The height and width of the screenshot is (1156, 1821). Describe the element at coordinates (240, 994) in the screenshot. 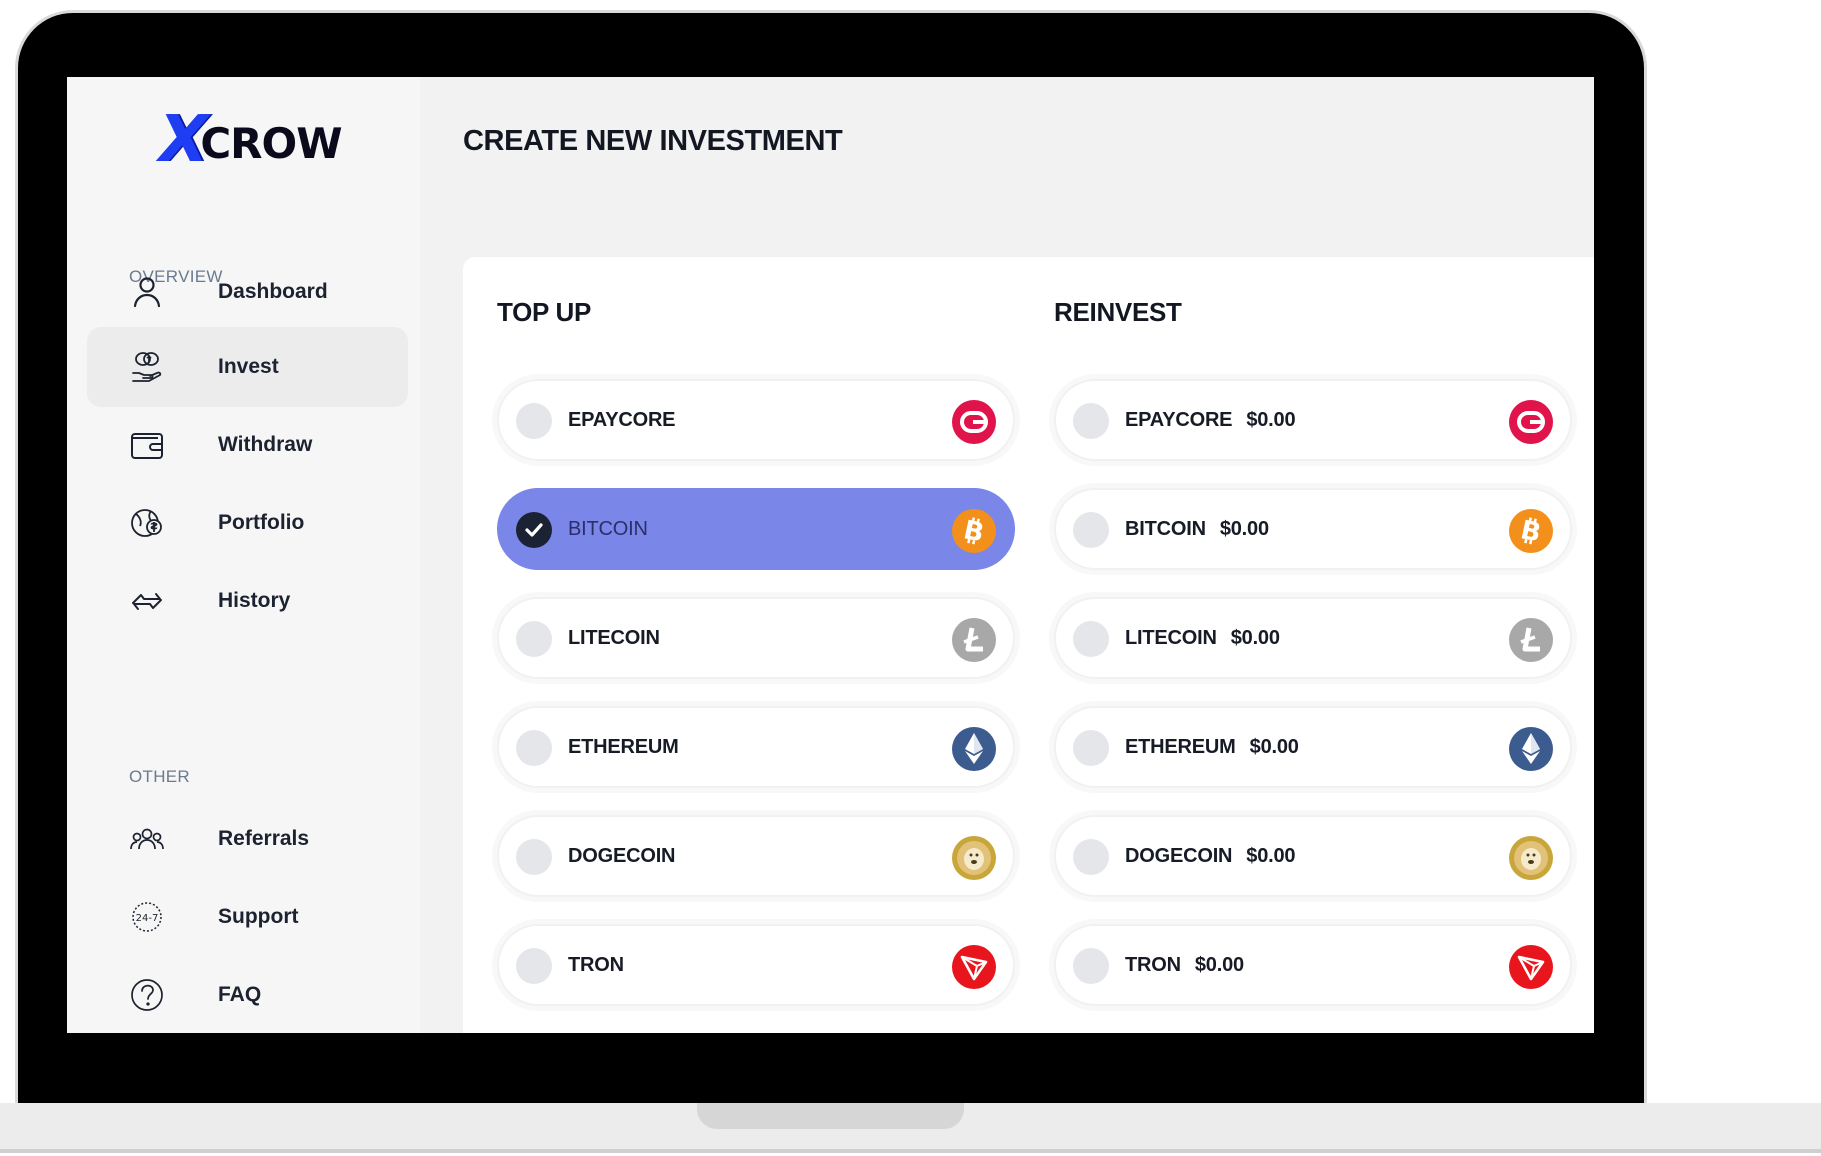

I see `sidebar-item-label: FAQ` at that location.